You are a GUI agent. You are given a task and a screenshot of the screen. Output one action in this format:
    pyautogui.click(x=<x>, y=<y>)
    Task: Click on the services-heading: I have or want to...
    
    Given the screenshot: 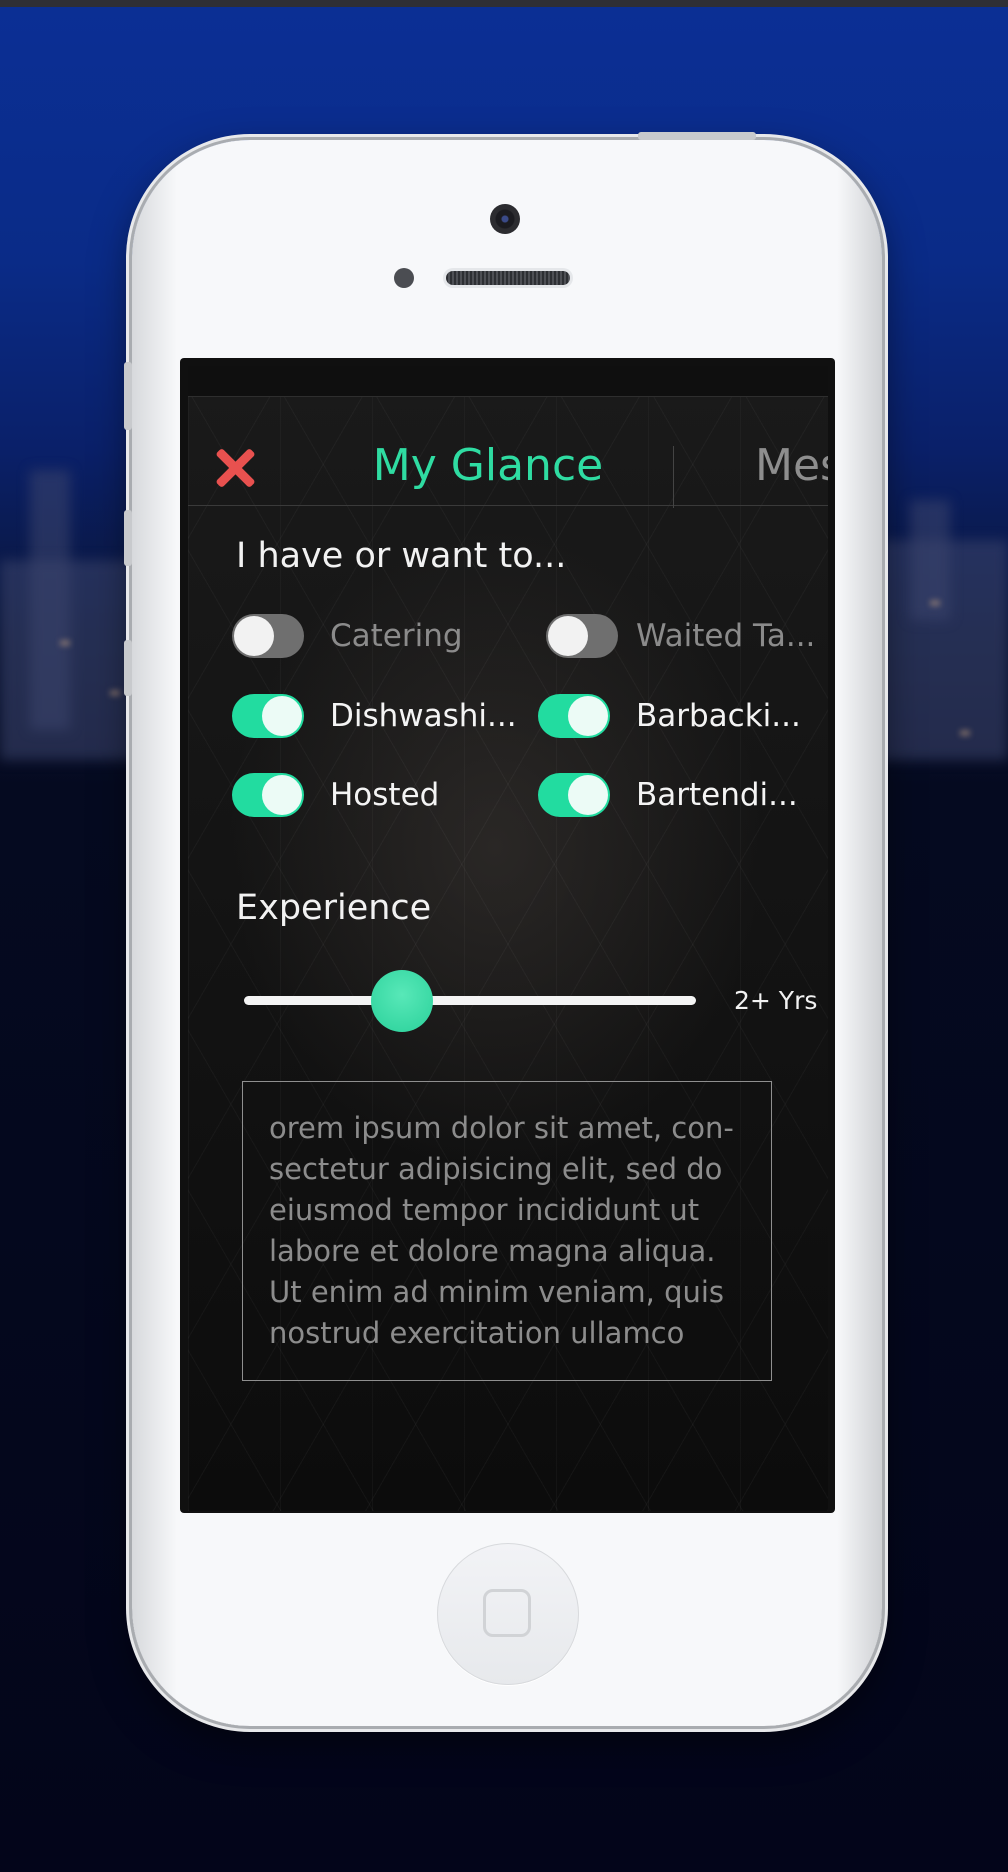 What is the action you would take?
    pyautogui.click(x=401, y=556)
    